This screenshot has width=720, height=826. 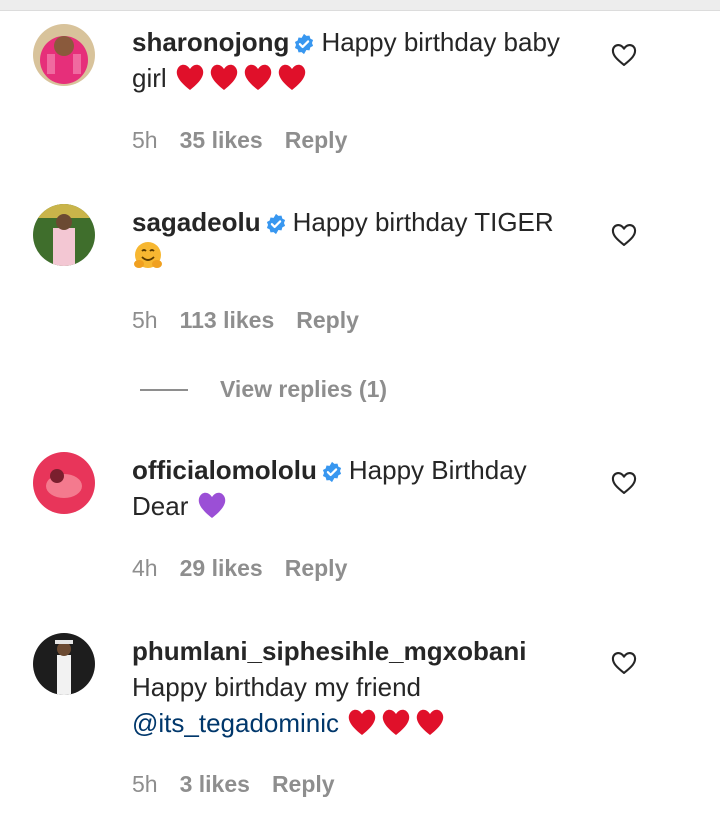 I want to click on view-replies-button: View replies (1), so click(x=290, y=389).